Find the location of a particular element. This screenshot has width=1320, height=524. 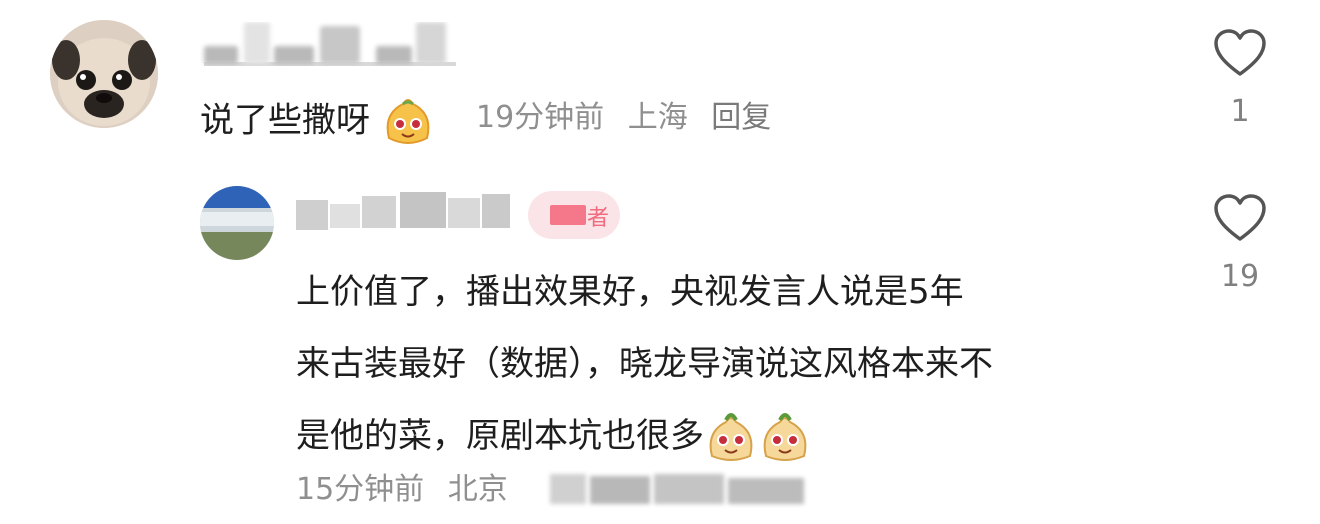

like-button: 1 is located at coordinates (1240, 80).